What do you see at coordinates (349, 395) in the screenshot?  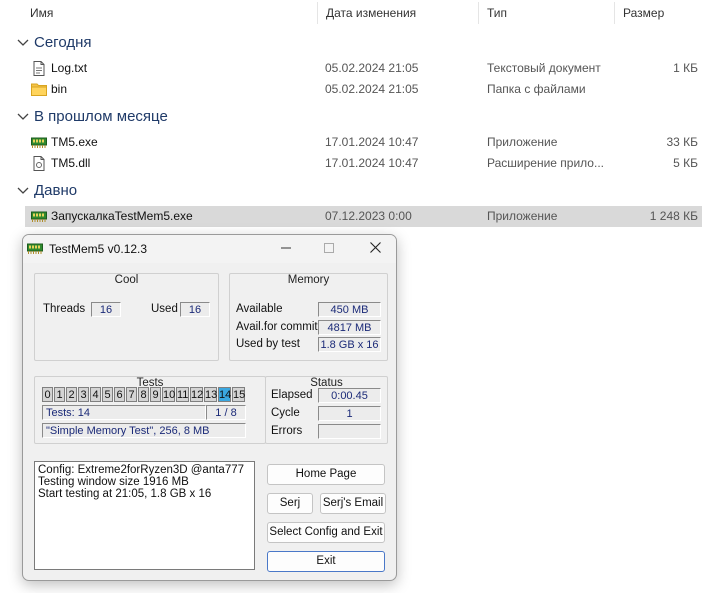 I see `elapsed-value: 0:00.45` at bounding box center [349, 395].